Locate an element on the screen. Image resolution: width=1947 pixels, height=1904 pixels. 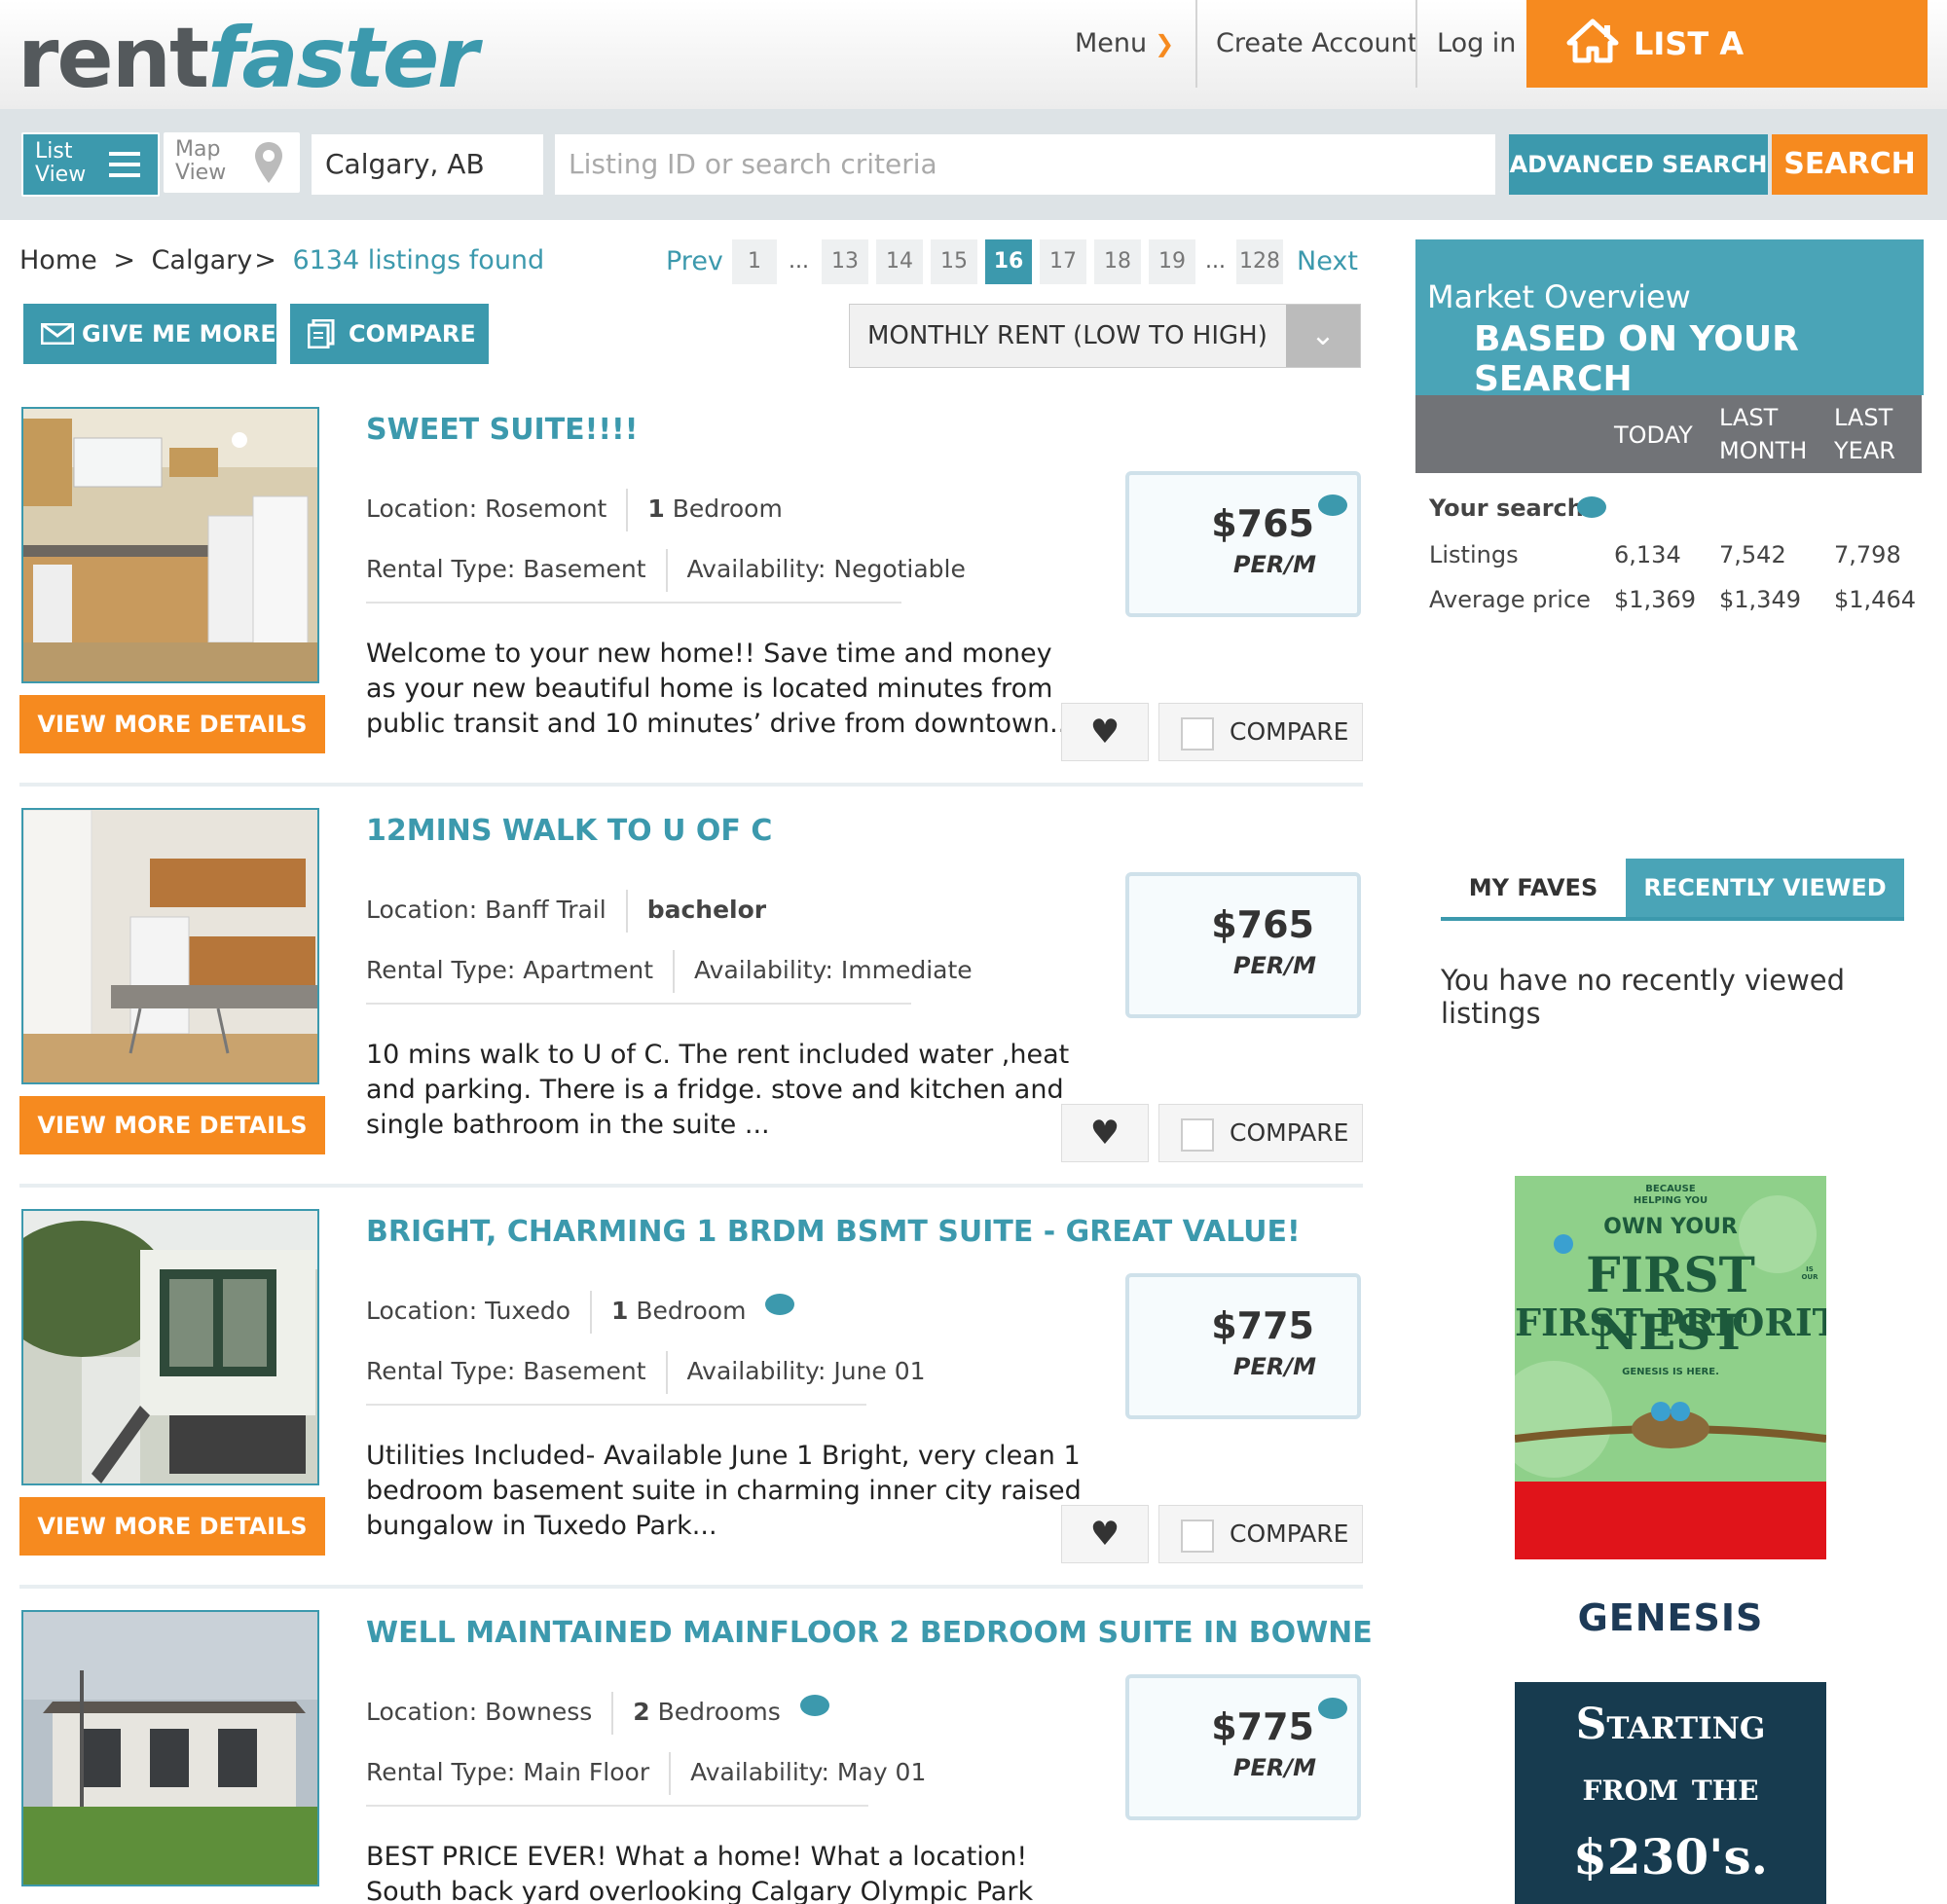
city-input: Calgary, AB is located at coordinates (427, 164).